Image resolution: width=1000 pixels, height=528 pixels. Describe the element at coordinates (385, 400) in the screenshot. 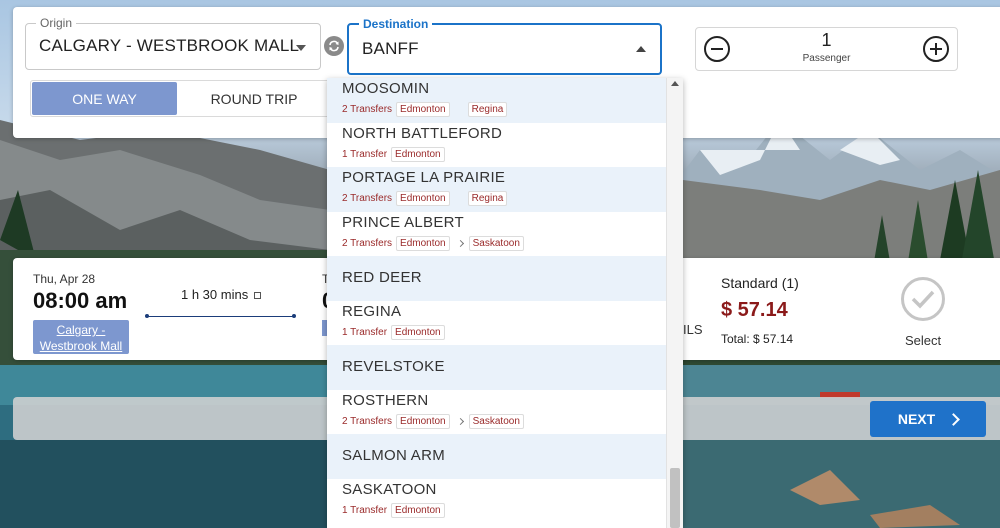

I see `destination-option-name: ROSTHERN` at that location.